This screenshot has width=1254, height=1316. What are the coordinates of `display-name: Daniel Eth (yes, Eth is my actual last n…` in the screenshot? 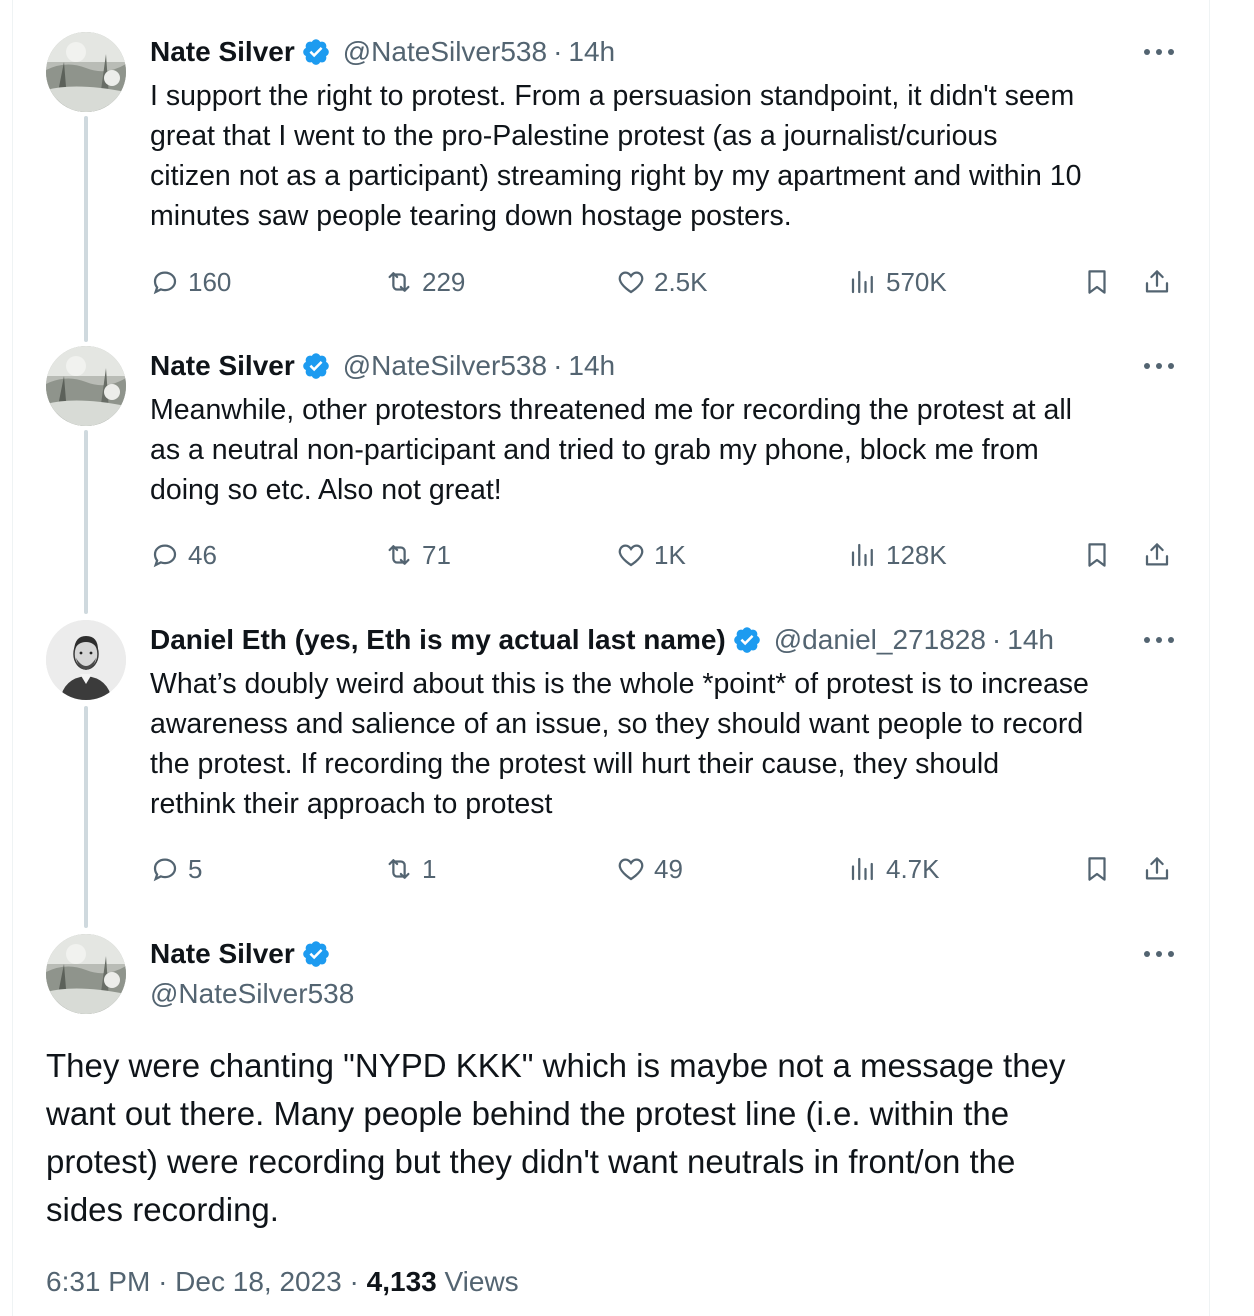 It's located at (438, 640).